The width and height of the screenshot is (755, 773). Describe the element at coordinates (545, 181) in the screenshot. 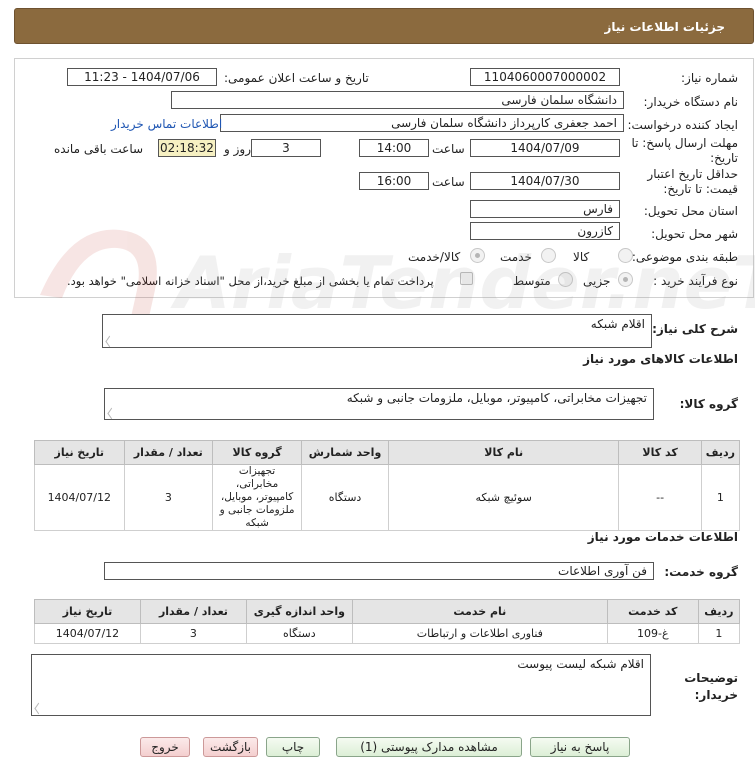

I see `validity-date-field: 1404/07/30` at that location.